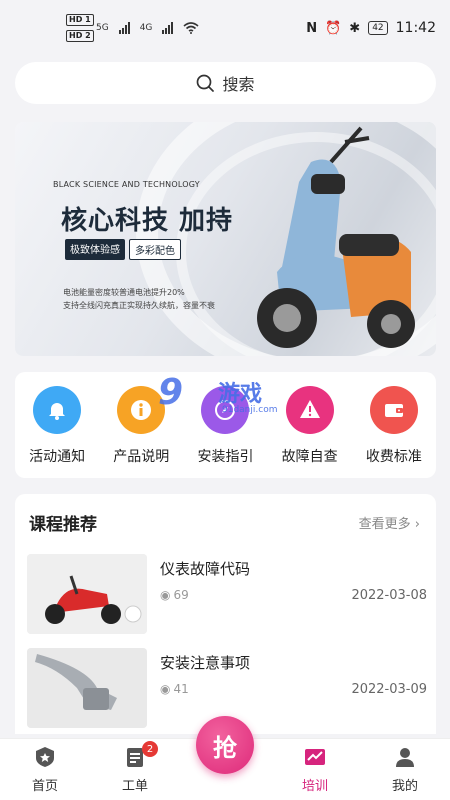 The height and width of the screenshot is (800, 450). I want to click on network-type-1: 5G, so click(102, 28).